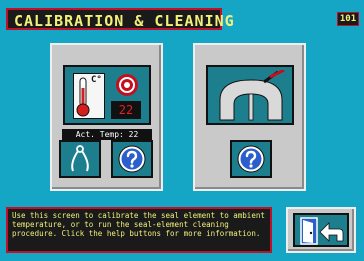 The image size is (364, 261). I want to click on temperature-readout: 22, so click(126, 110).